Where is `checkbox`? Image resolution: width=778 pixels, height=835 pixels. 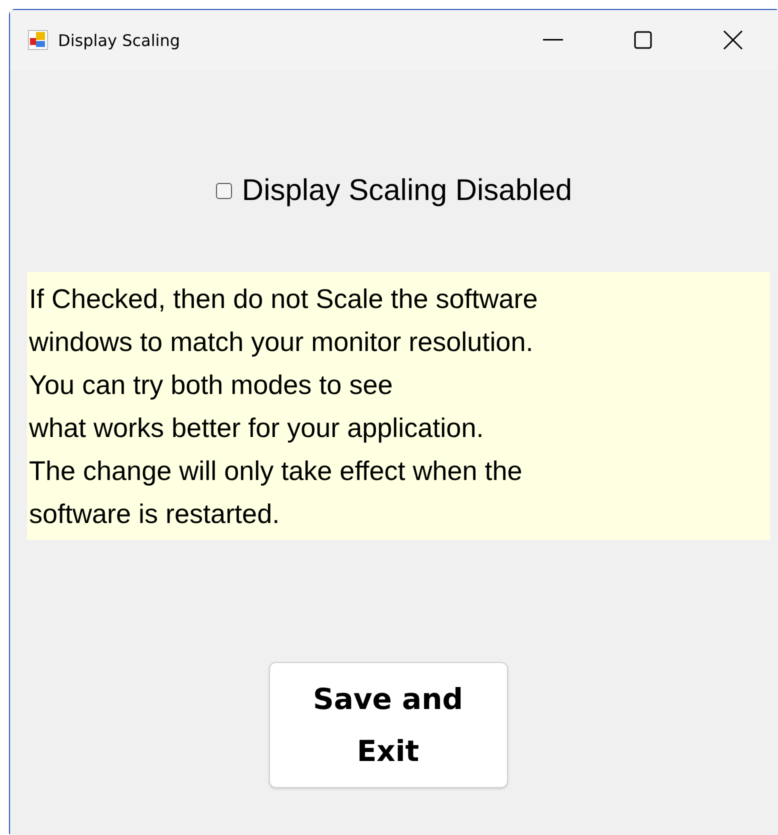 checkbox is located at coordinates (224, 191).